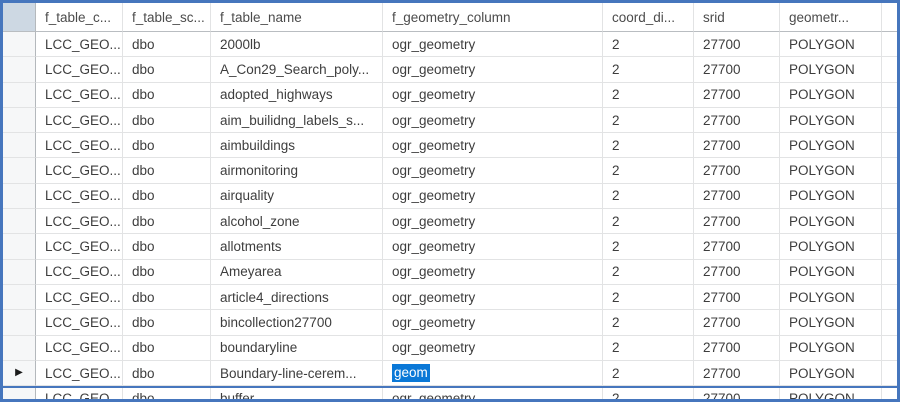 This screenshot has width=900, height=402. Describe the element at coordinates (297, 95) in the screenshot. I see `cell-f_table_name: adopted_highways` at that location.